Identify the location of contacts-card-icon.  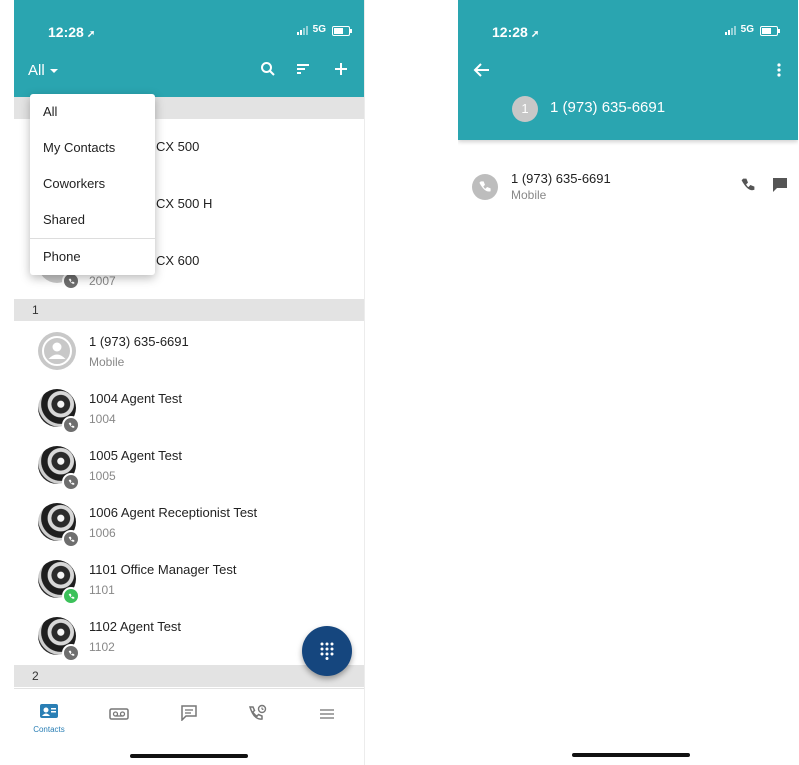
(49, 711).